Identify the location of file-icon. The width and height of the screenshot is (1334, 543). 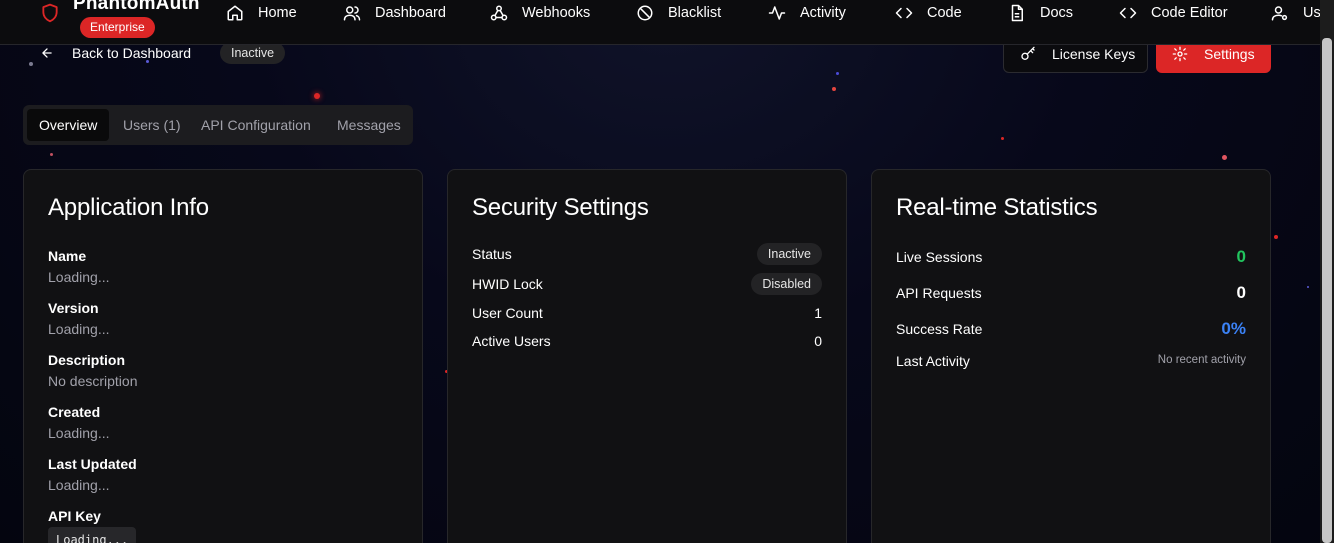
(1017, 12).